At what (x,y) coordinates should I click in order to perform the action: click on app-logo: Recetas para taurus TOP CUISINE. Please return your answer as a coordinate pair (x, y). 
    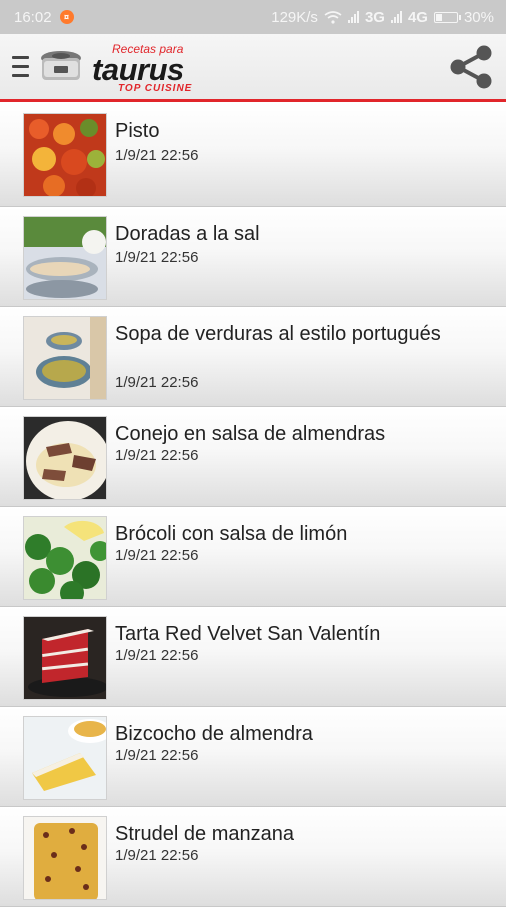
    Looking at the image, I should click on (133, 68).